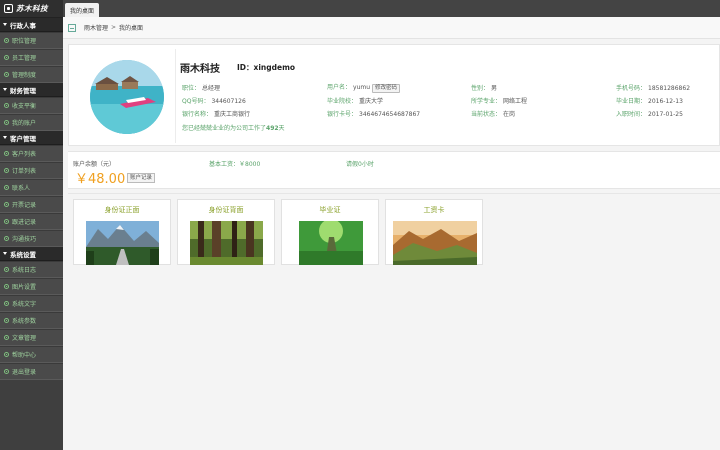 This screenshot has height=450, width=720. What do you see at coordinates (31, 371) in the screenshot?
I see `sidebar-item-logout: 退出登录` at bounding box center [31, 371].